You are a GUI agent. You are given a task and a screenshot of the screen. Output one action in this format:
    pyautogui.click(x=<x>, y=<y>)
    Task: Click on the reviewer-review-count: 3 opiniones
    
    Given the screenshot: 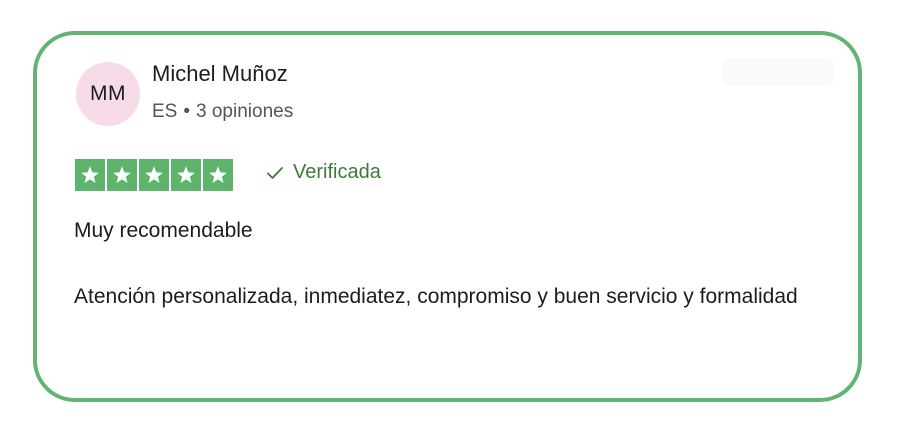 What is the action you would take?
    pyautogui.click(x=245, y=111)
    